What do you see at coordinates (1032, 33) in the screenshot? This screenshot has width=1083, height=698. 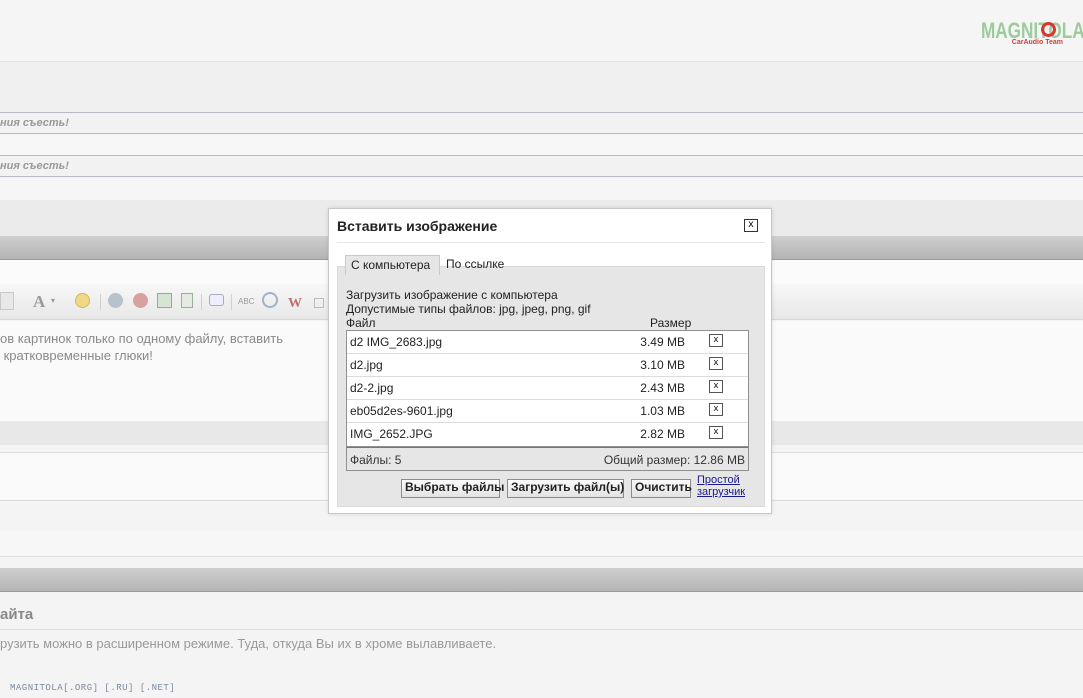 I see `site-logo: MAGNITOLA CarAudio Team` at bounding box center [1032, 33].